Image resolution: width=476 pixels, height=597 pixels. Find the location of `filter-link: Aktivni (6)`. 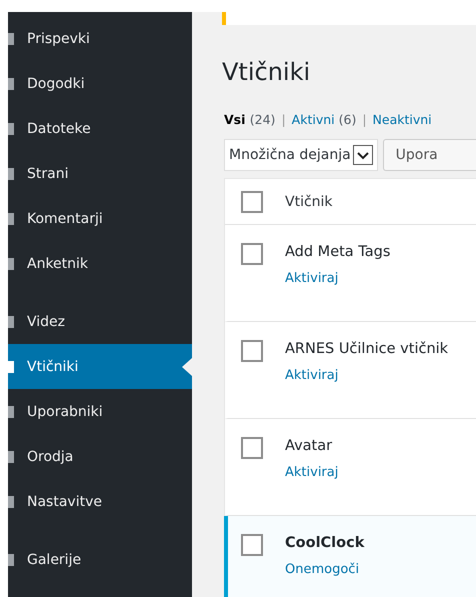

filter-link: Aktivni (6) is located at coordinates (324, 119).